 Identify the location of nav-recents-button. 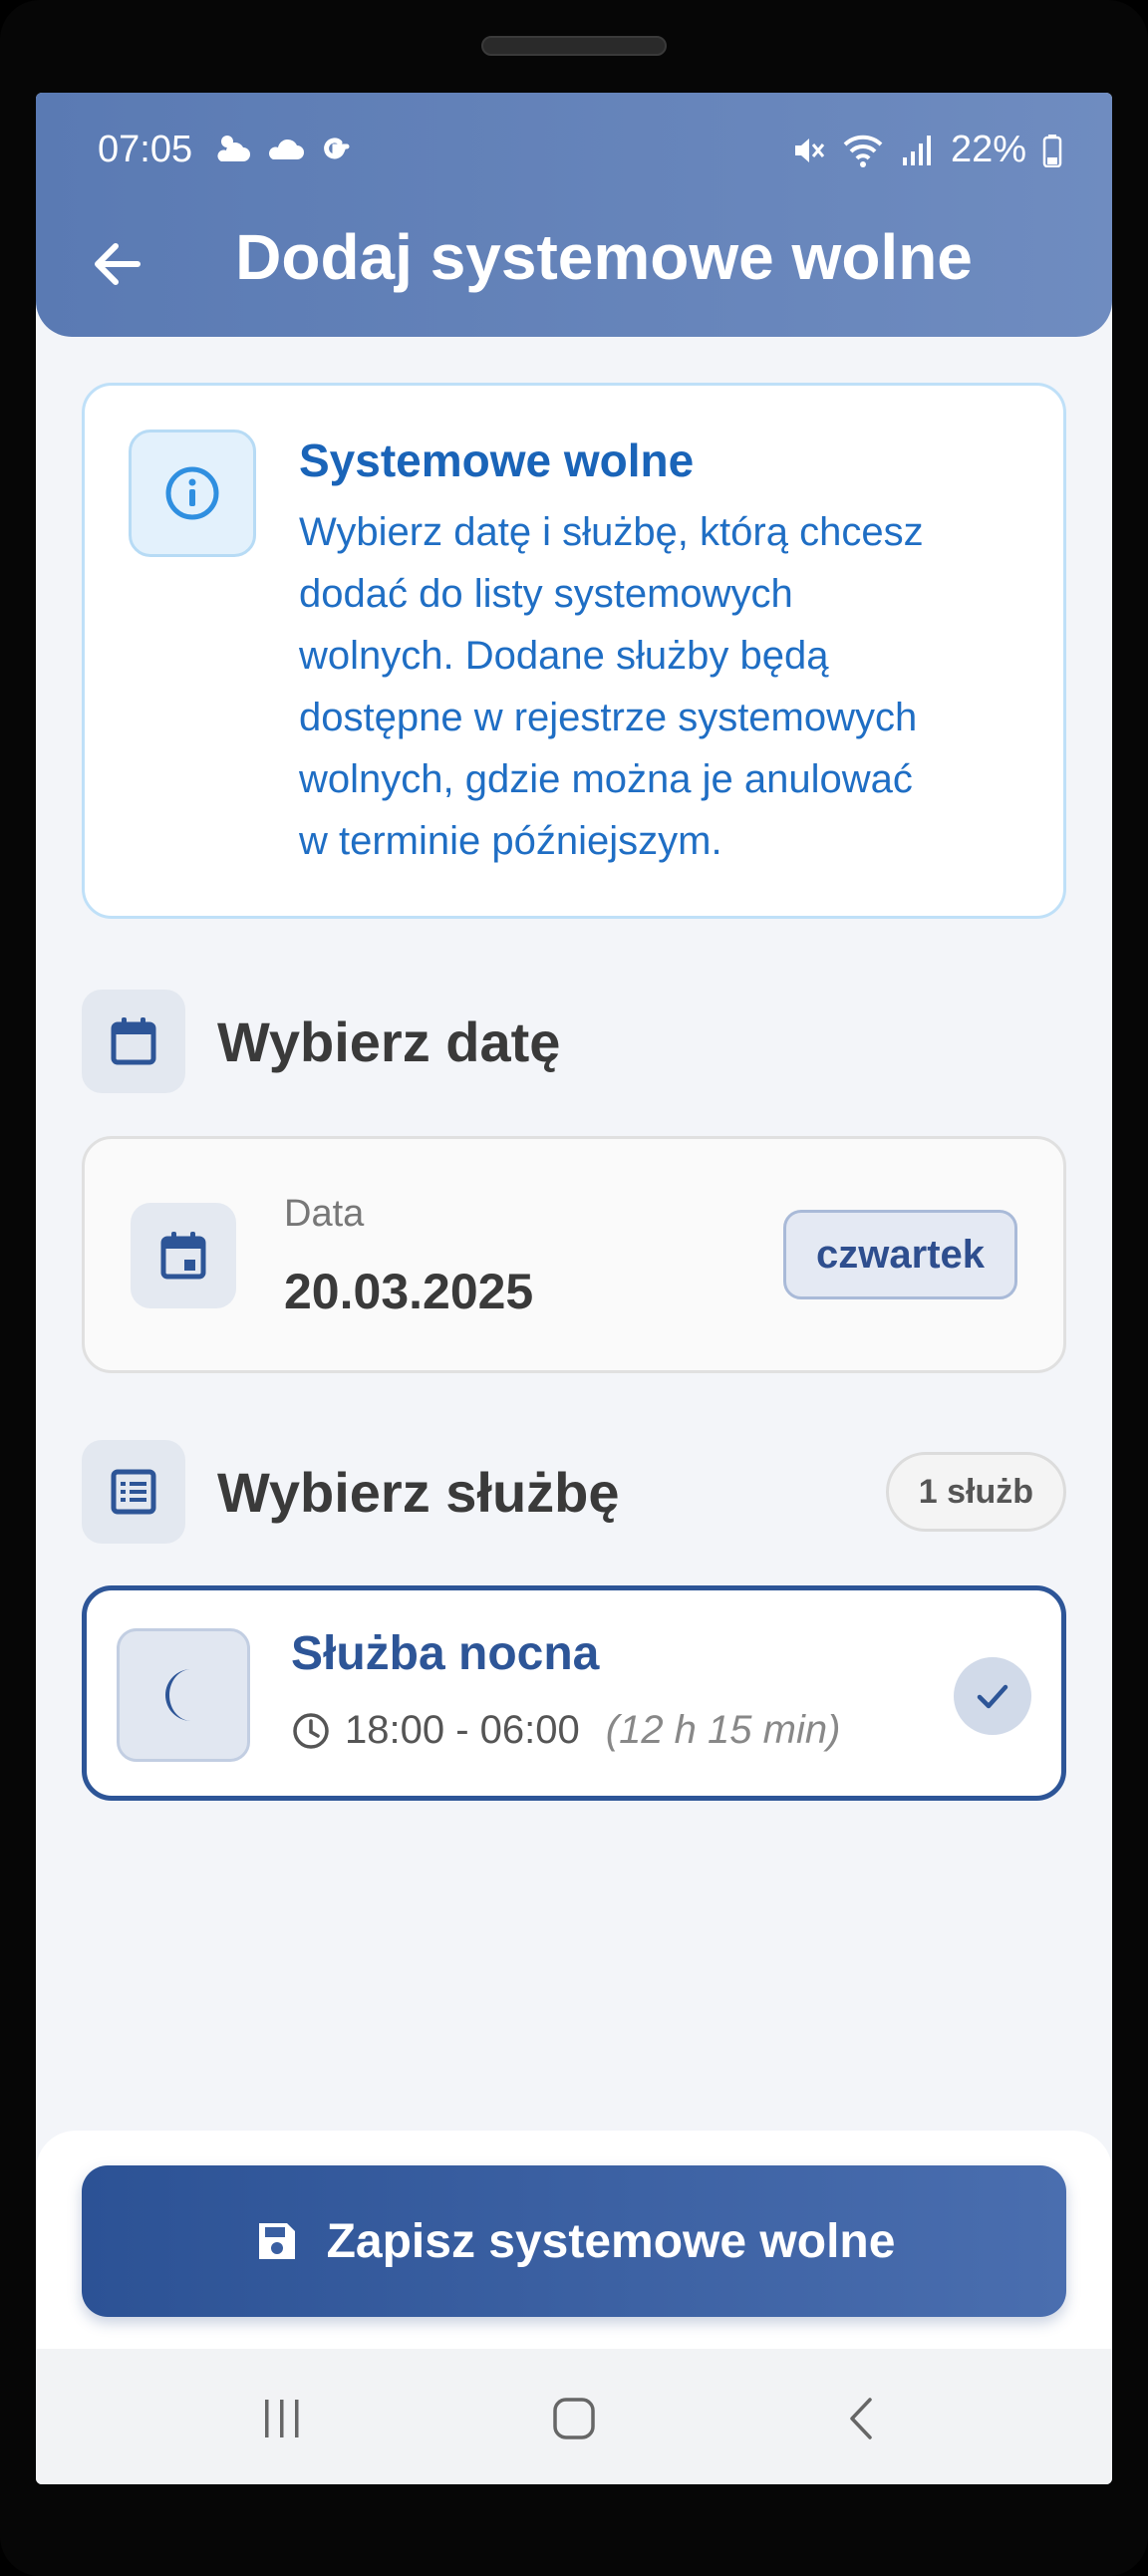
(282, 2418).